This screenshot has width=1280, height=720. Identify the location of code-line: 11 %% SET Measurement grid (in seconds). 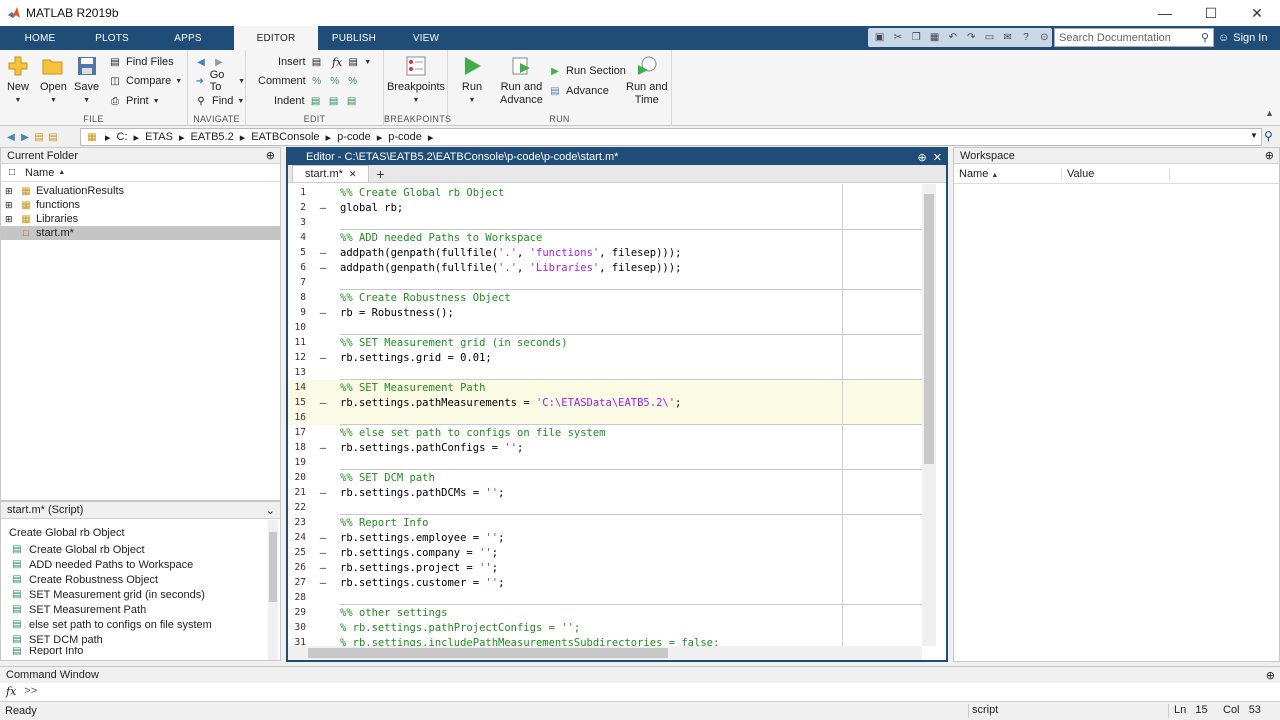
(605, 342).